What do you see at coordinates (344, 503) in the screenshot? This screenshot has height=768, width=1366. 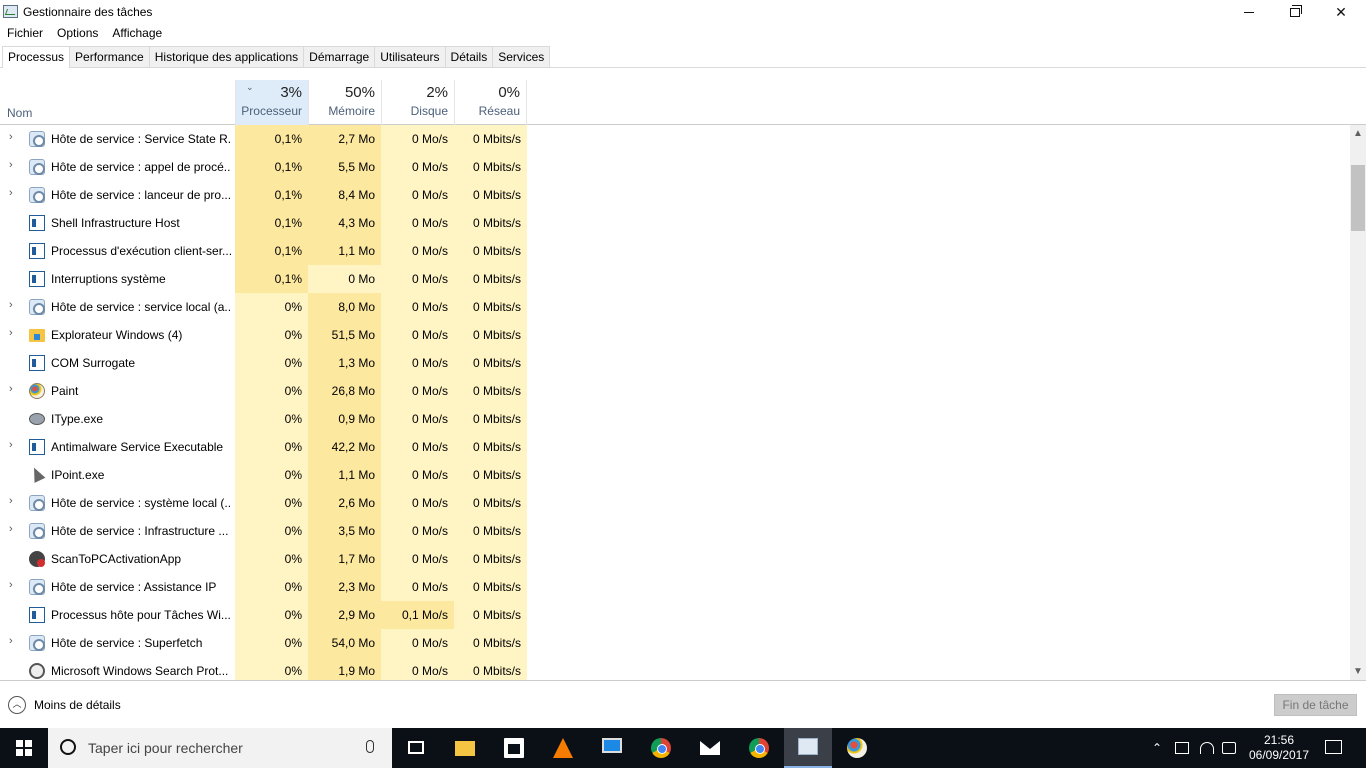 I see `memory-cell: 2,6 Mo` at bounding box center [344, 503].